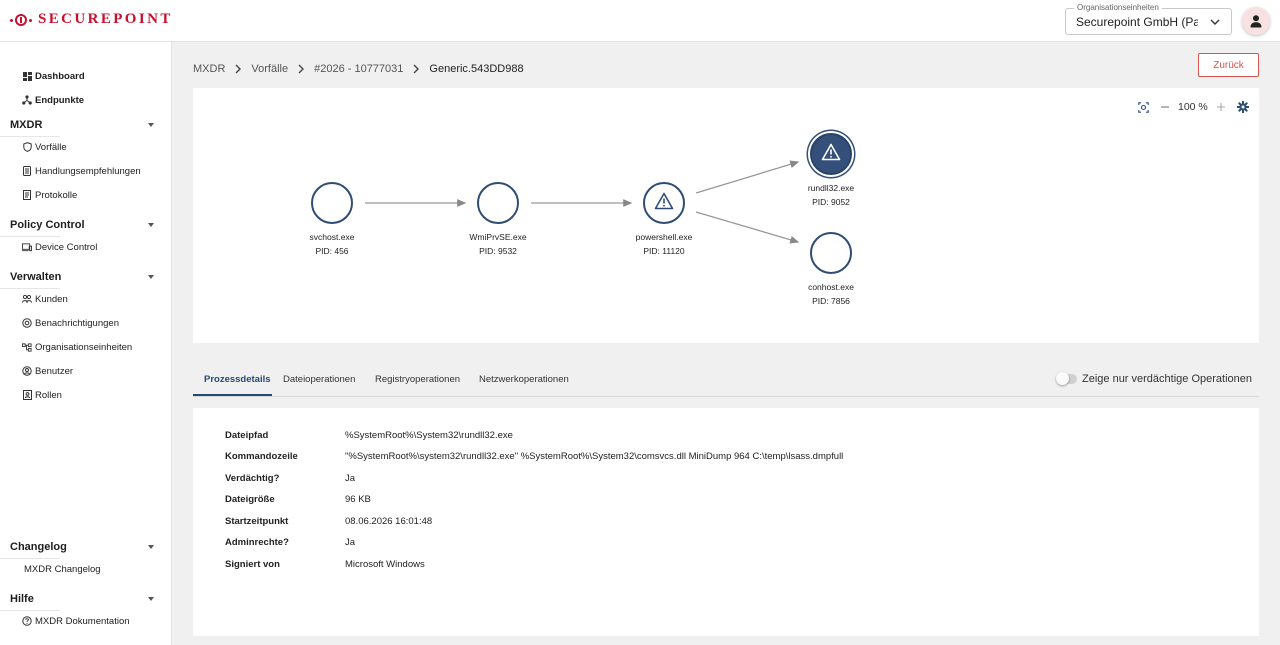 The width and height of the screenshot is (1280, 645). I want to click on people-icon, so click(27, 299).